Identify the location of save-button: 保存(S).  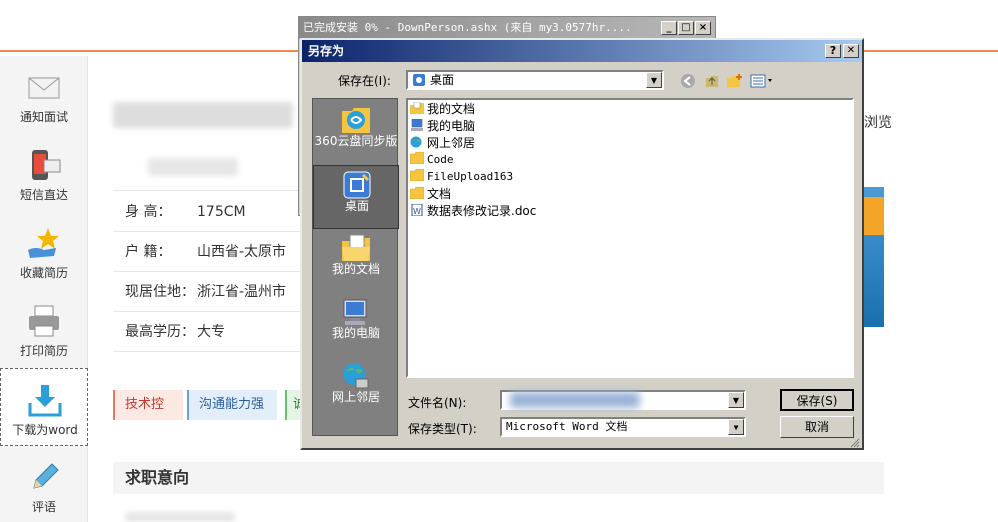
(817, 400).